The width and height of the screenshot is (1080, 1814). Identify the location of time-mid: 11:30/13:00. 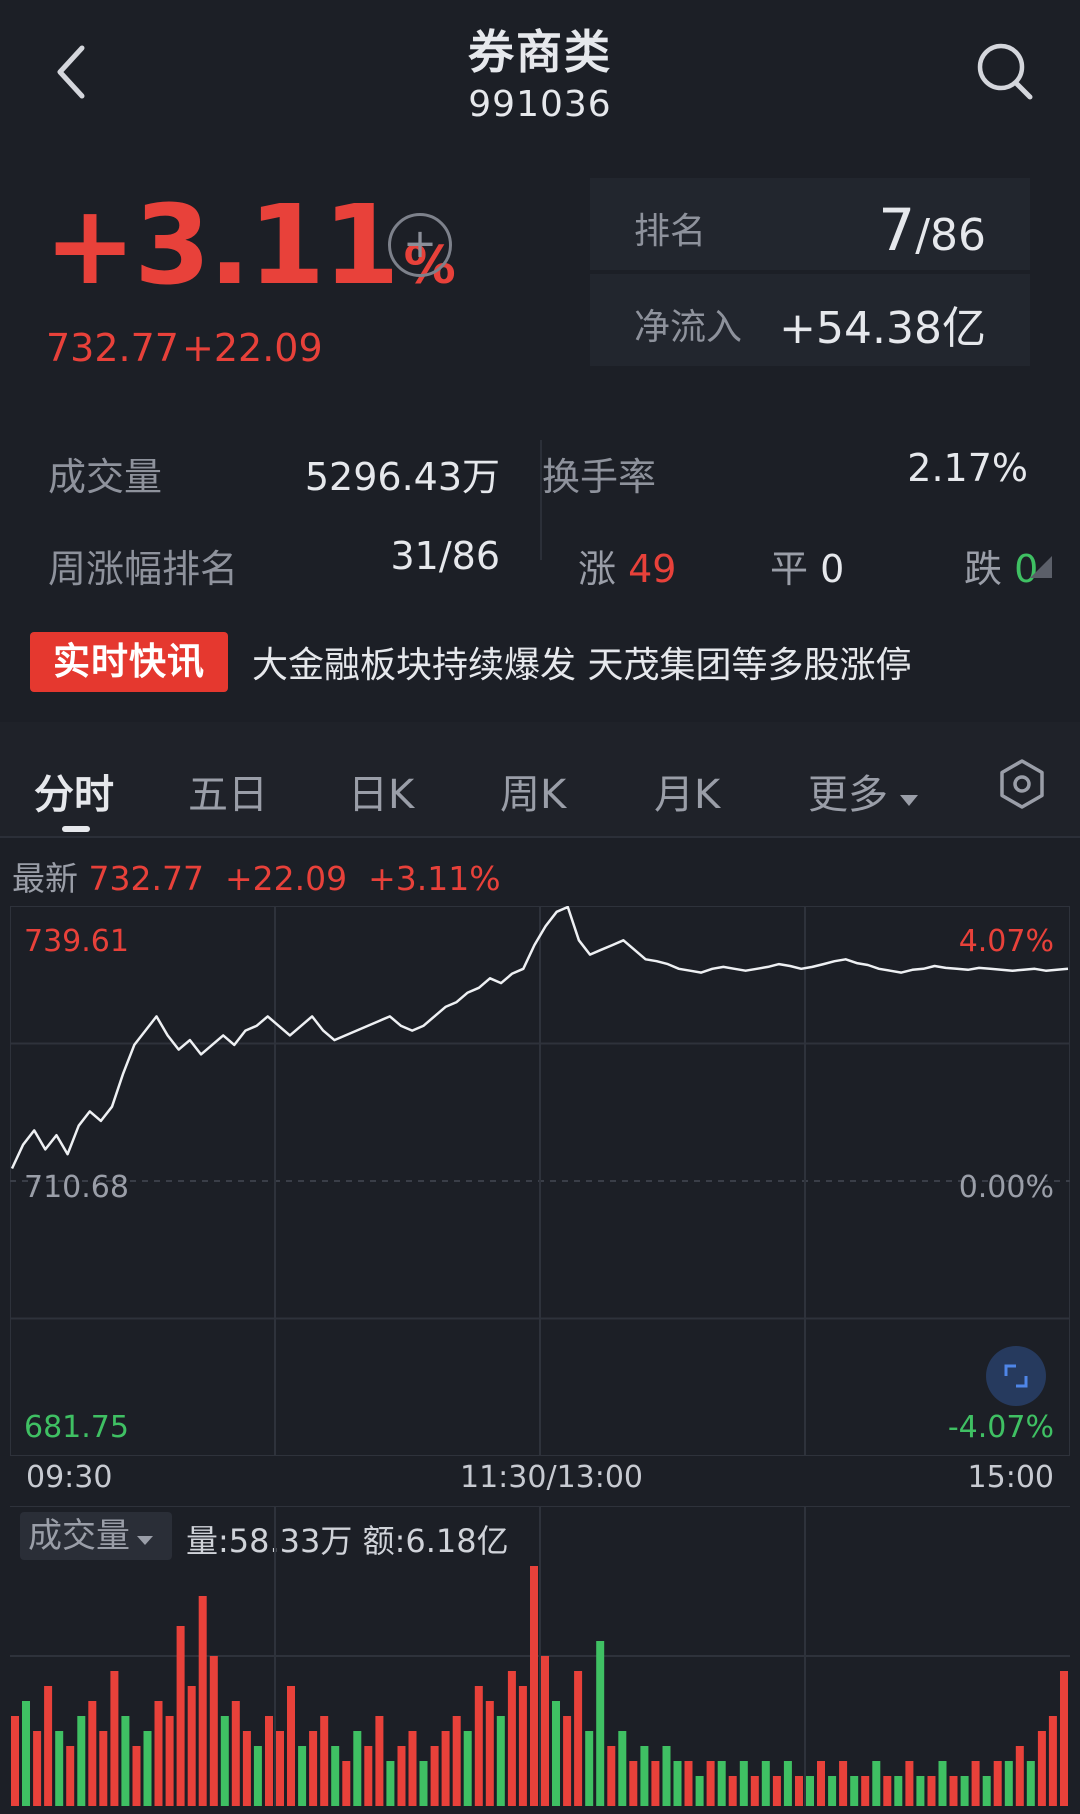
(552, 1477).